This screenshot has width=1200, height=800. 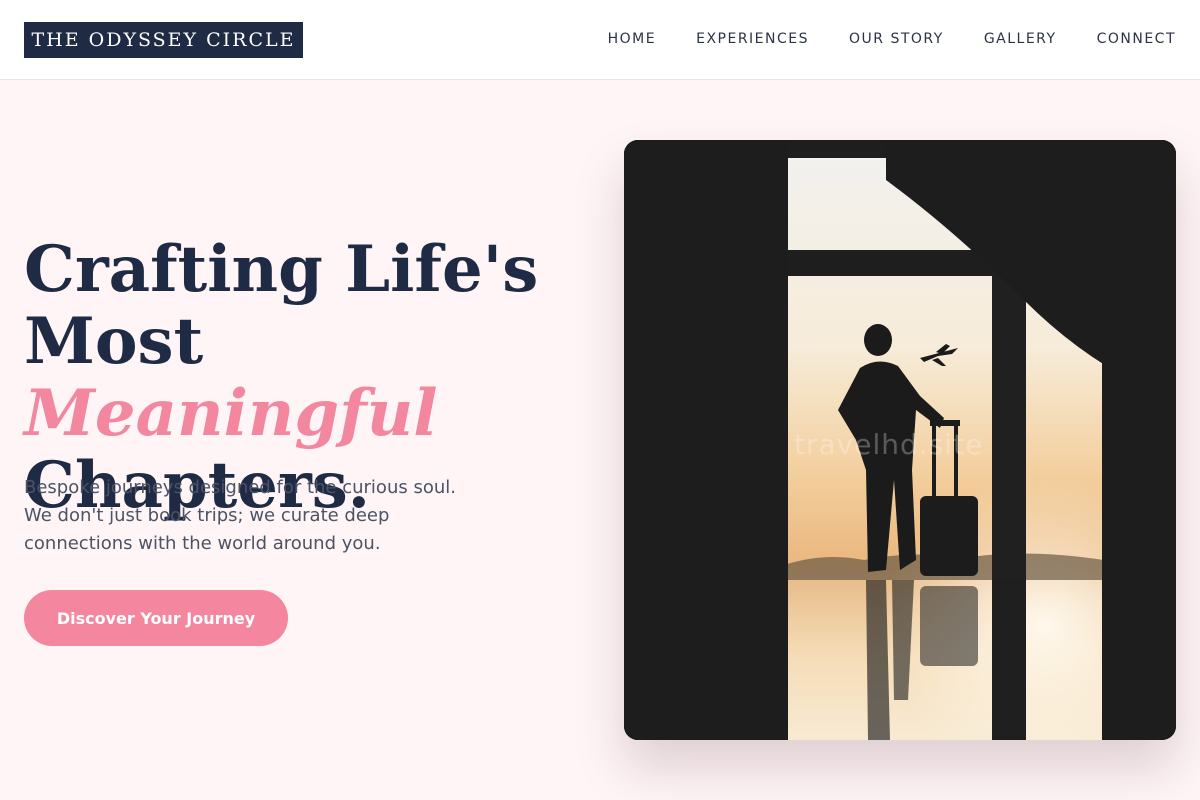 I want to click on headline-accent-word: Meaningful, so click(x=231, y=413).